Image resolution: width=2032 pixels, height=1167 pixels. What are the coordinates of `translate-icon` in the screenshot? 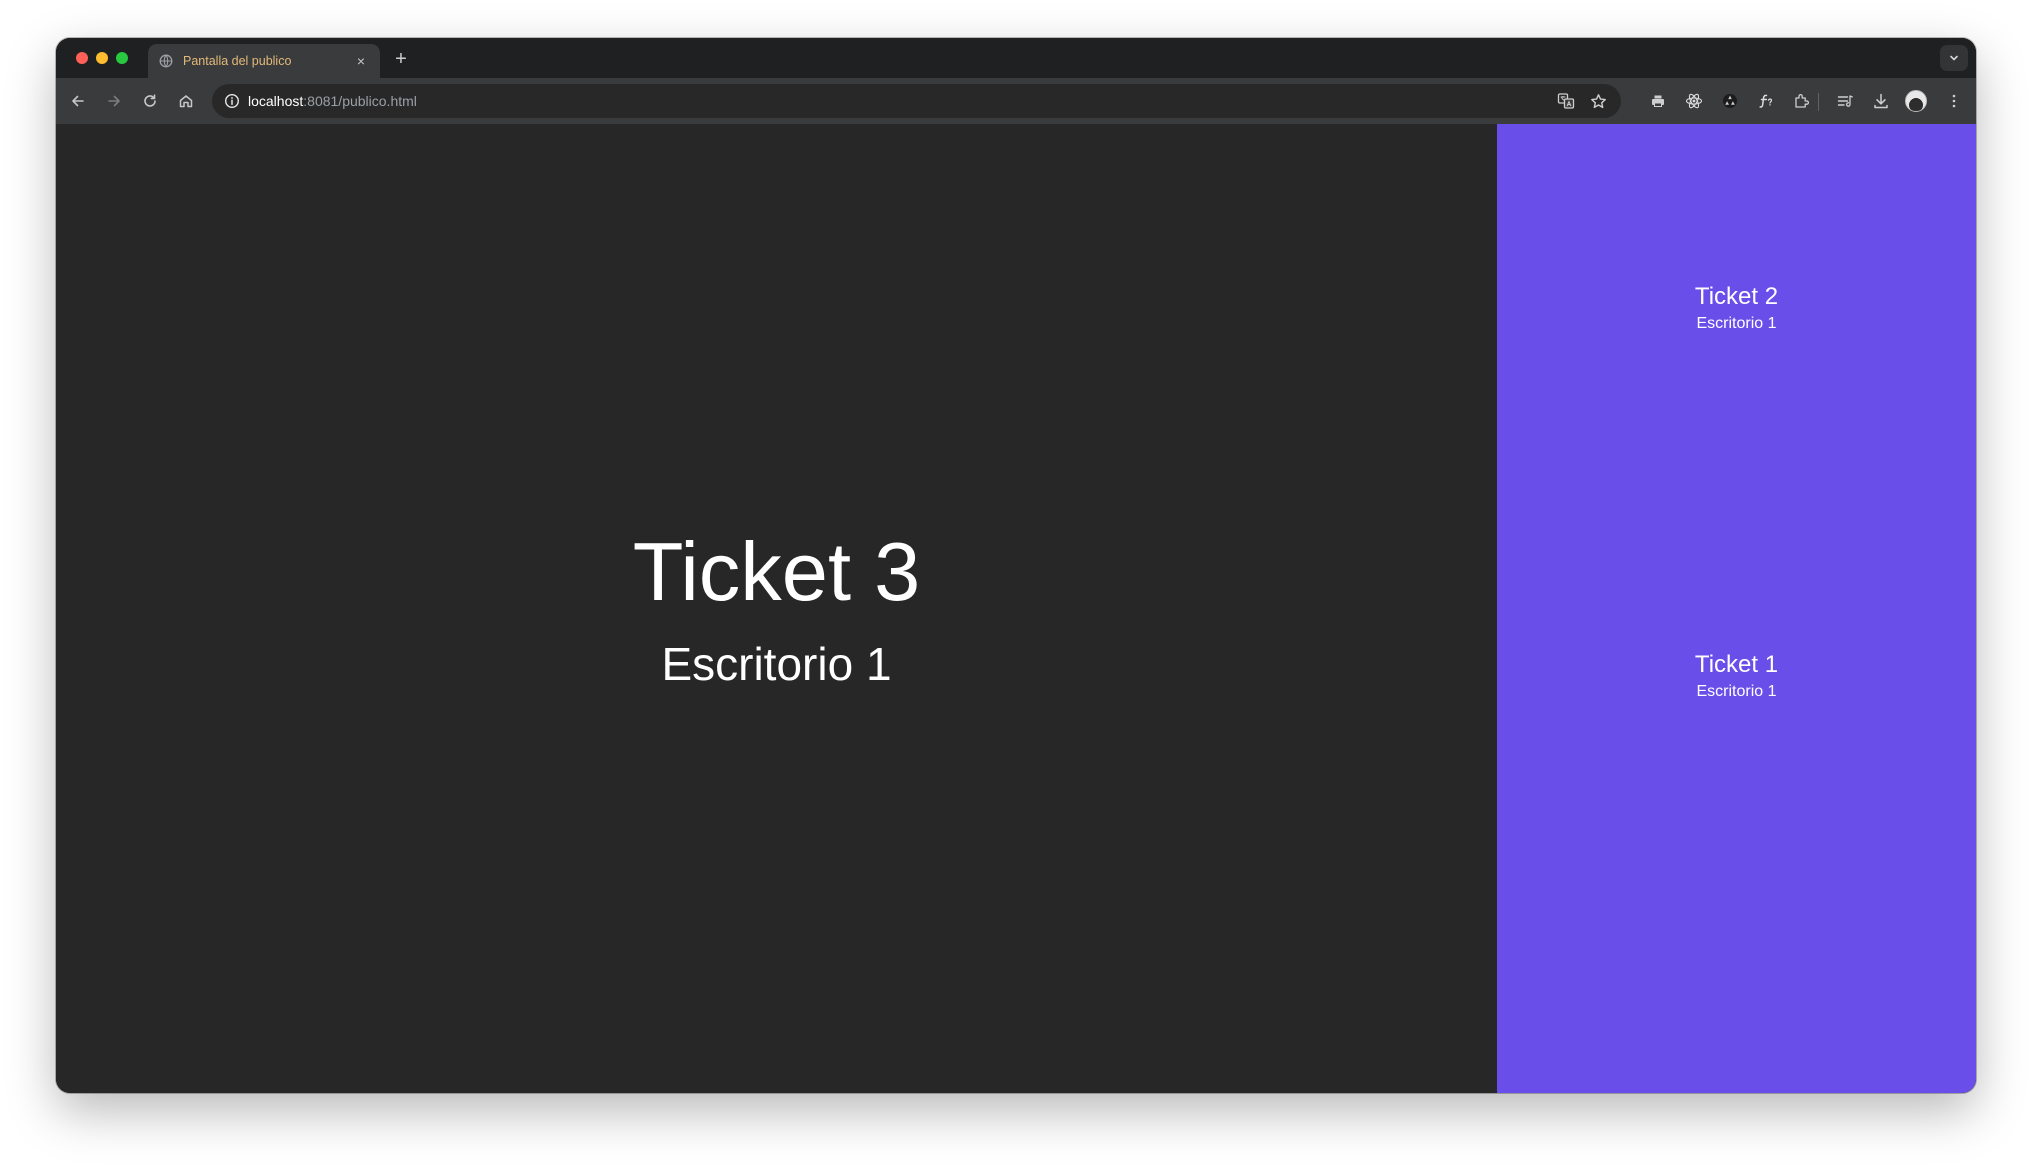 It's located at (1566, 101).